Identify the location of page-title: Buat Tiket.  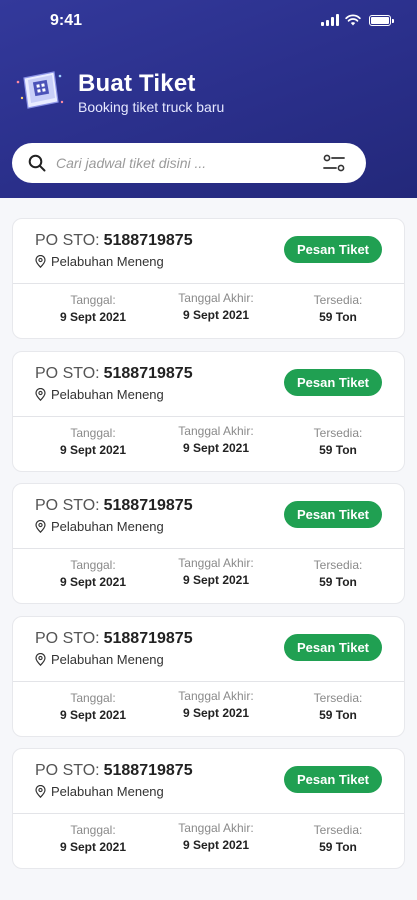
(137, 83).